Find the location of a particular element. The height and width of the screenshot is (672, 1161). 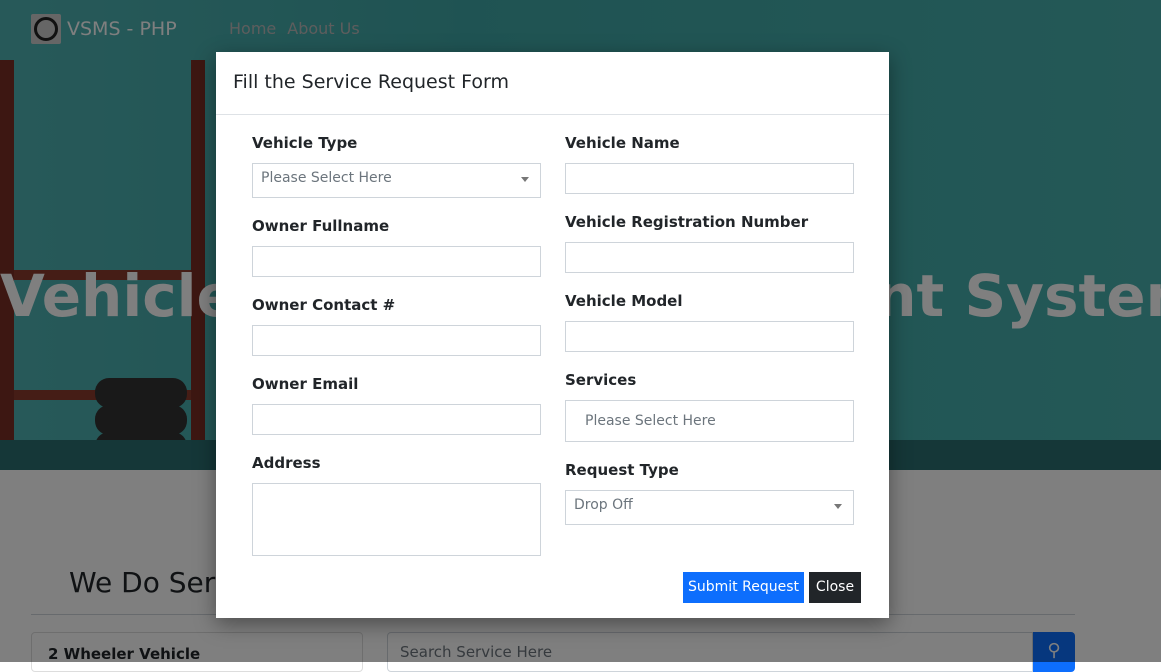

close-button: Close is located at coordinates (835, 587).